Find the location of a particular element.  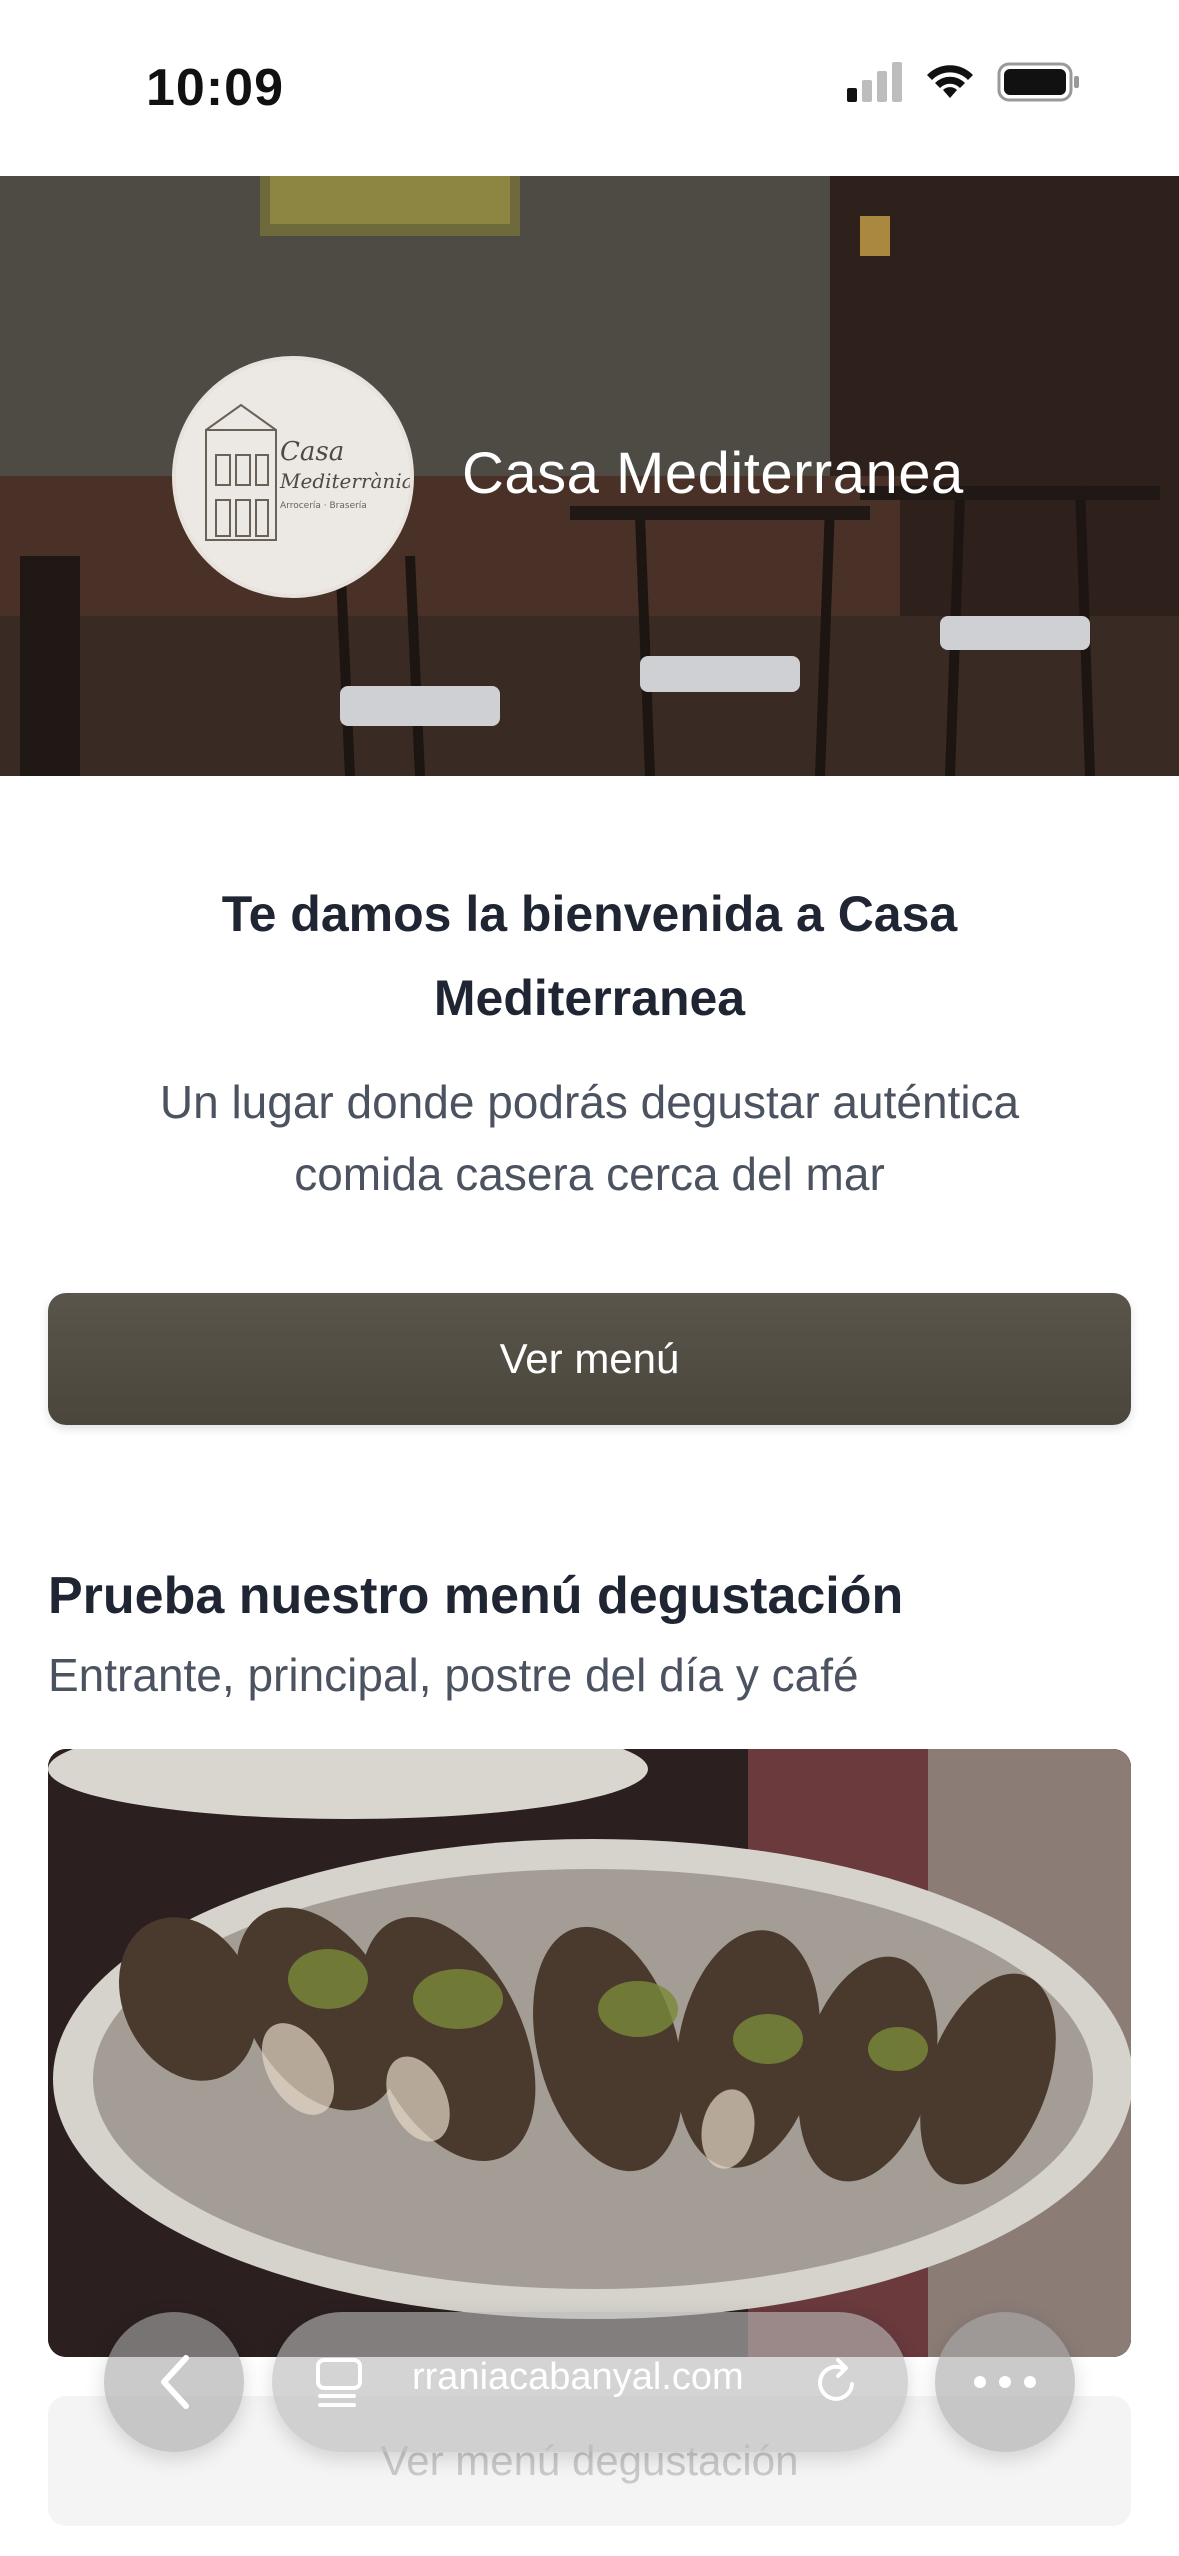

tasting-menu-title: Prueba nuestro menú degustación is located at coordinates (476, 1596).